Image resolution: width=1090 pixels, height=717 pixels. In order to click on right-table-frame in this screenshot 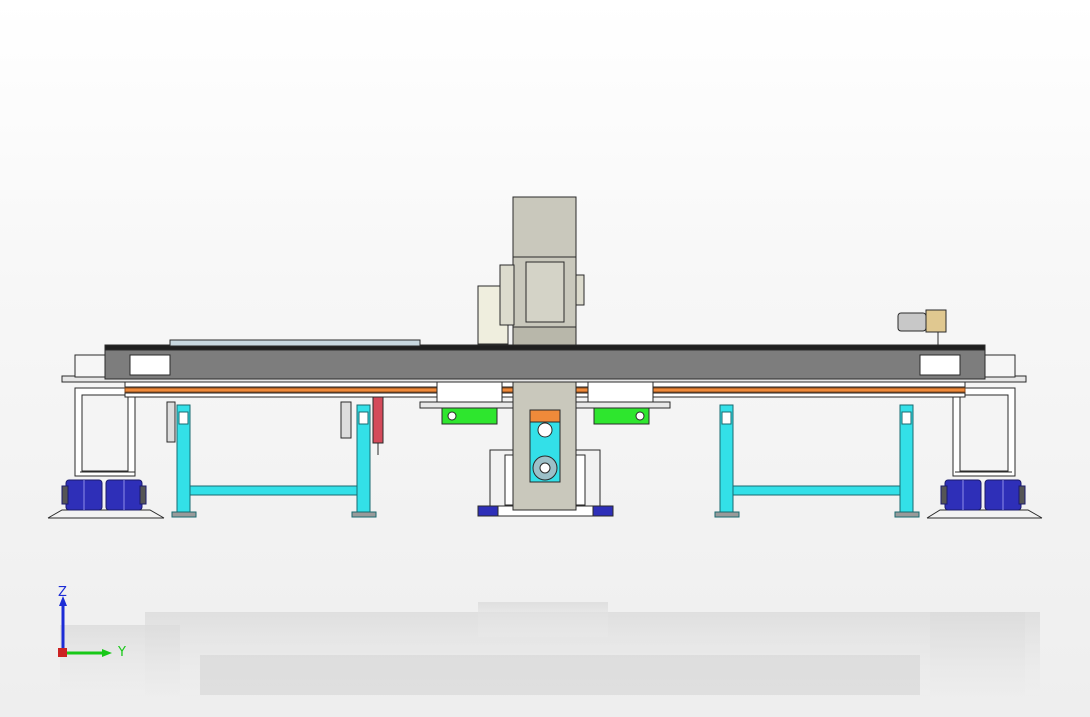, I will do `click(817, 461)`.